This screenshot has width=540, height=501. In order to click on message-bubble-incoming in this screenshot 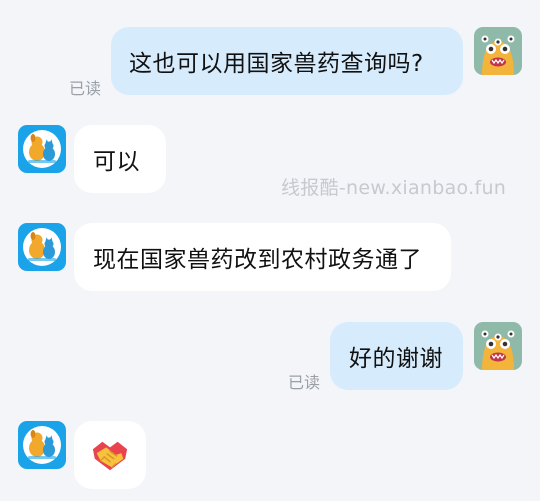, I will do `click(110, 455)`.